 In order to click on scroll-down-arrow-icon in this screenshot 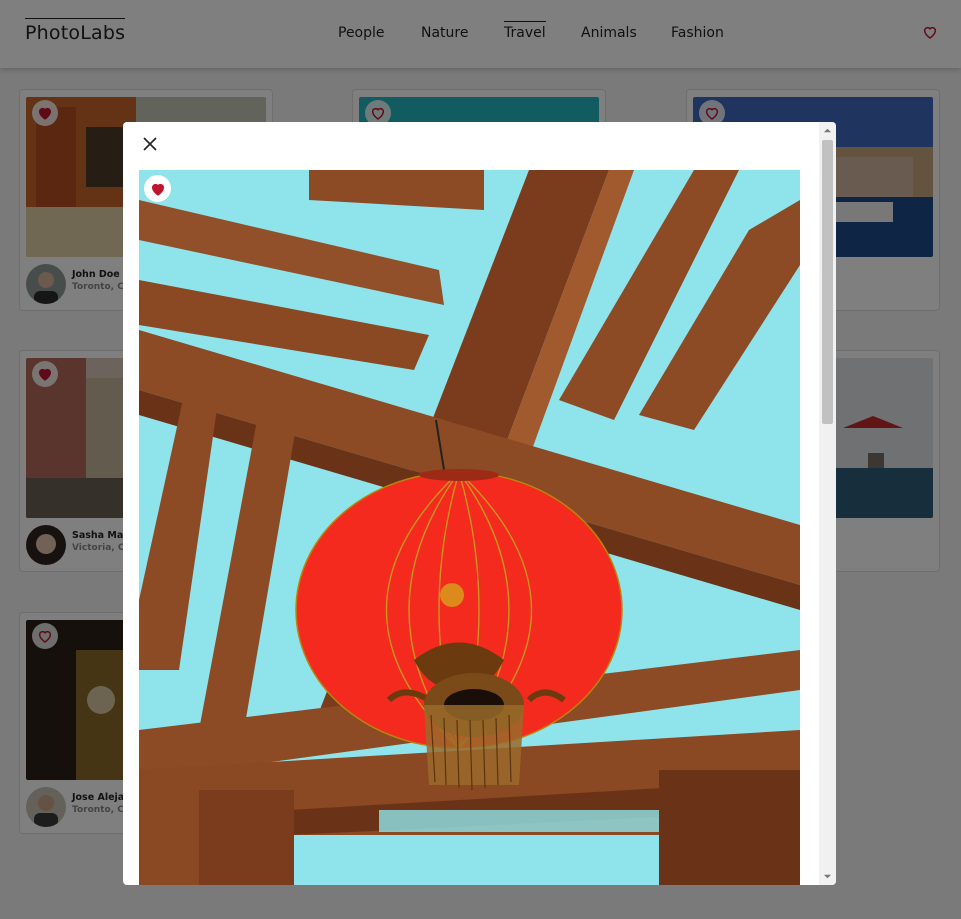, I will do `click(827, 876)`.